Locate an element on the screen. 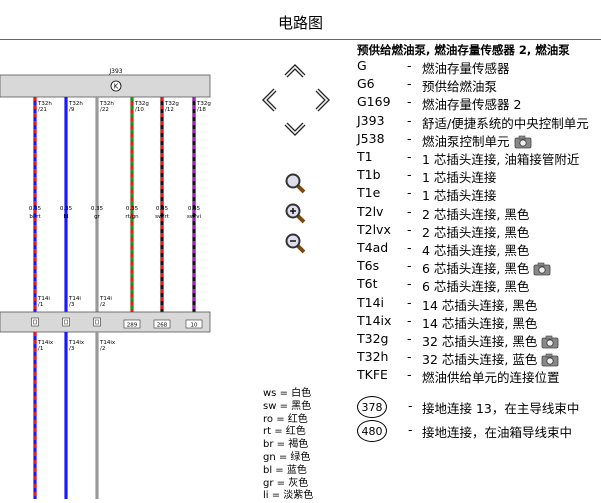 This screenshot has height=503, width=601. reference-number: 268 is located at coordinates (162, 326).